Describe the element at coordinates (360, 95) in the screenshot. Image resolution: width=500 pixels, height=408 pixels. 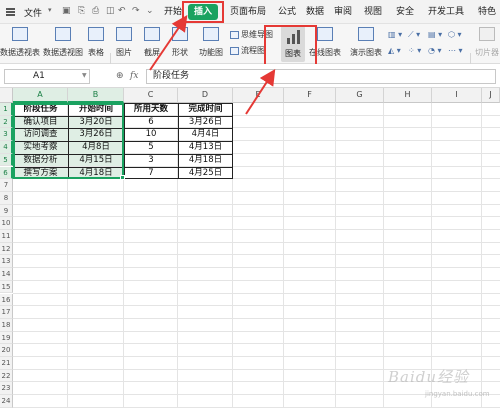
I see `column-header-g: G` at that location.